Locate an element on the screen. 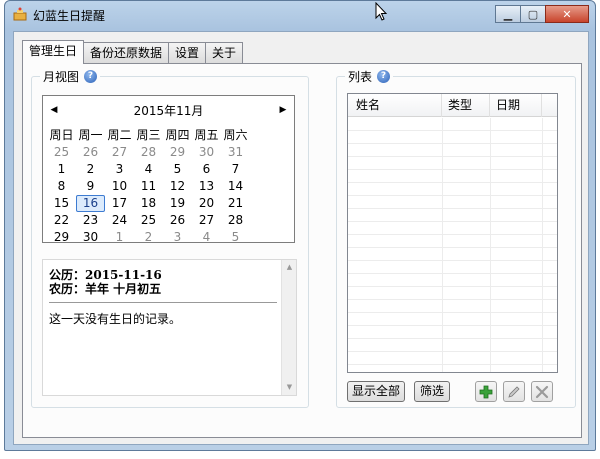  calendar-date: 23 is located at coordinates (90, 220).